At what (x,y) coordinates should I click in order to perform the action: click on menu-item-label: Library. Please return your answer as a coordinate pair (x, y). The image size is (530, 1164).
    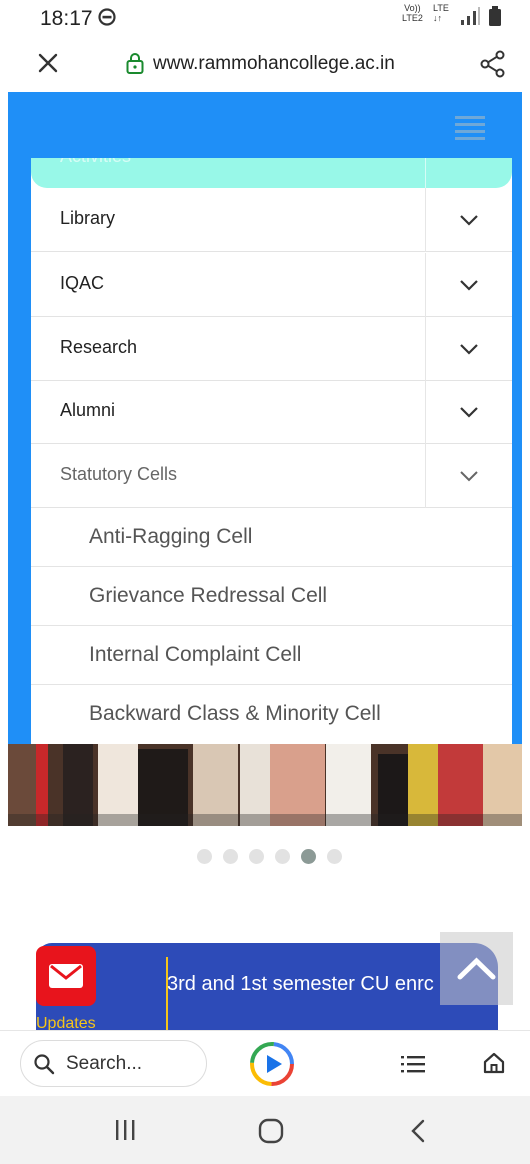
    Looking at the image, I should click on (88, 218).